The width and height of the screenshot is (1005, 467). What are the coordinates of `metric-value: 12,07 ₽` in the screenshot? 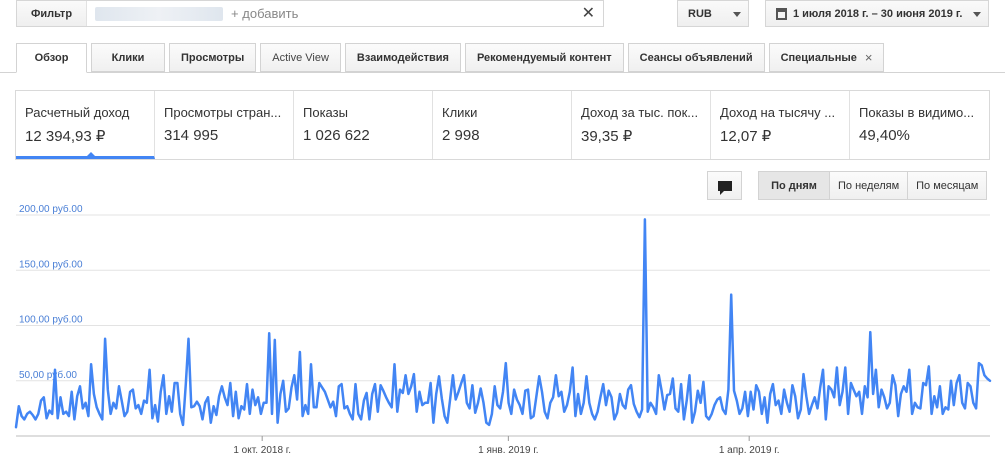 It's located at (746, 136).